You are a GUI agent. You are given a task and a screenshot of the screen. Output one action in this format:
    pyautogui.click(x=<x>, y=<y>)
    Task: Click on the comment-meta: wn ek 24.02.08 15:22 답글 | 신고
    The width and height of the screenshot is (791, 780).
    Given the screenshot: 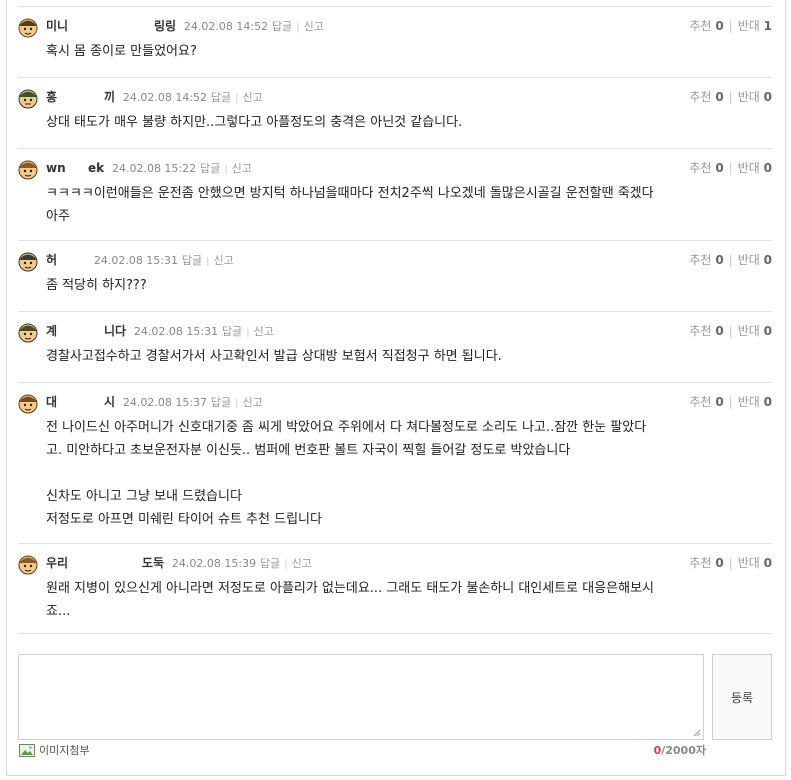 What is the action you would take?
    pyautogui.click(x=149, y=168)
    